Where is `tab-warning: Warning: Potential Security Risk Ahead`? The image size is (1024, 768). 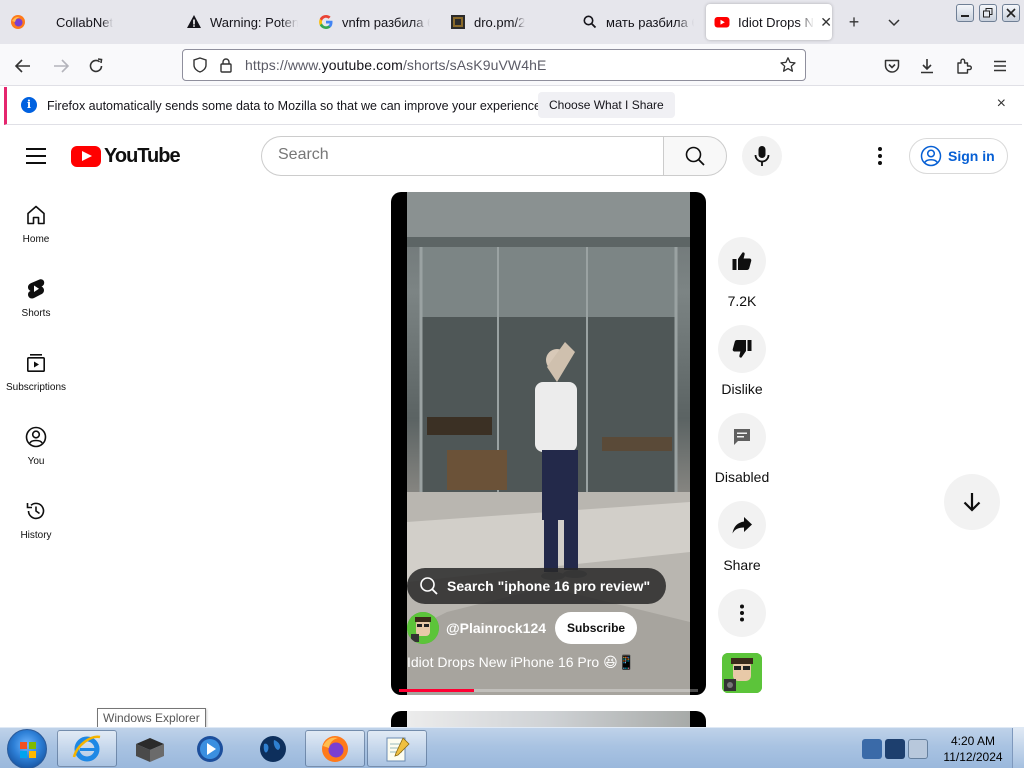
tab-warning: Warning: Potential Security Risk Ahead is located at coordinates (242, 22).